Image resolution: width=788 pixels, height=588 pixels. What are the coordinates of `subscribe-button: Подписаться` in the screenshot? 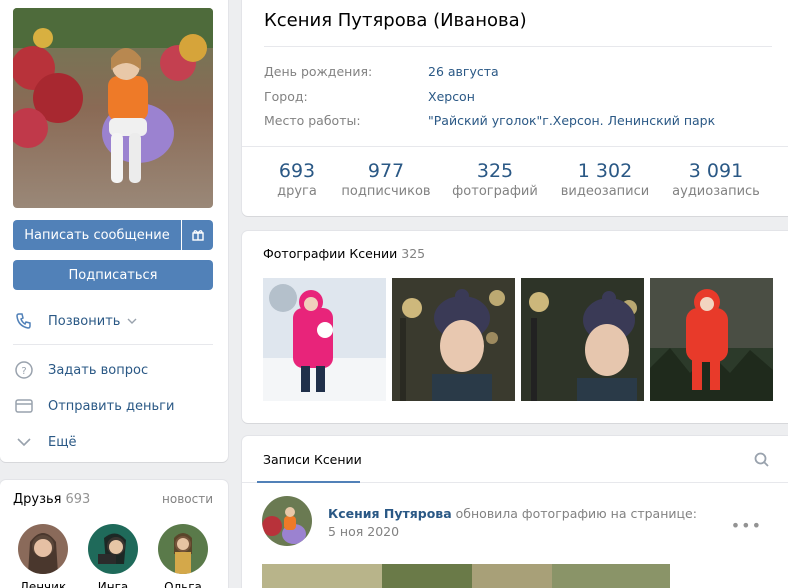 It's located at (113, 275).